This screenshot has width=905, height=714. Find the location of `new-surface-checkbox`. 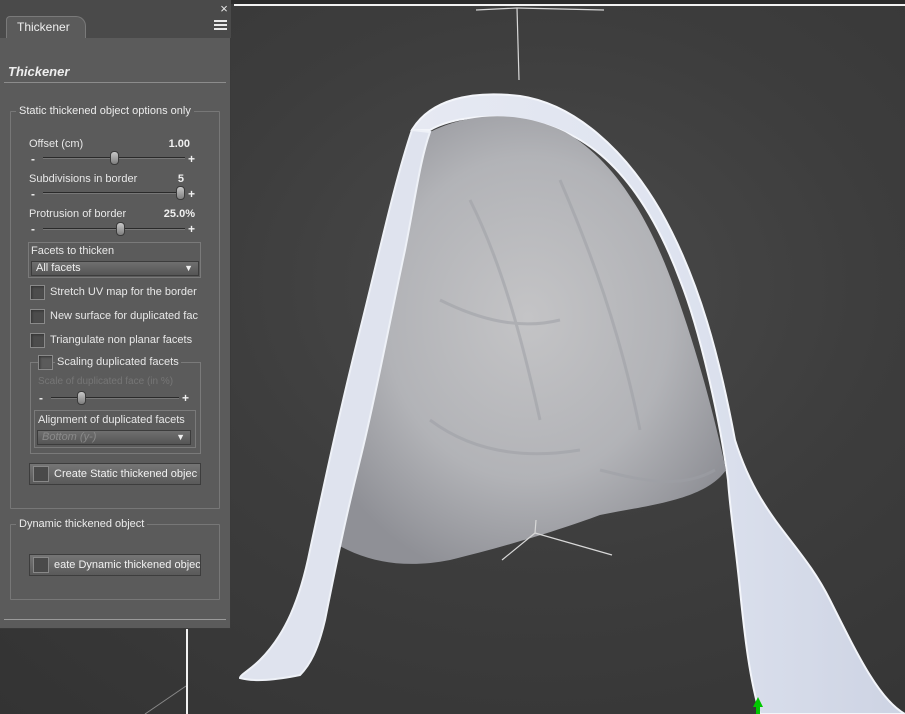

new-surface-checkbox is located at coordinates (37, 316).